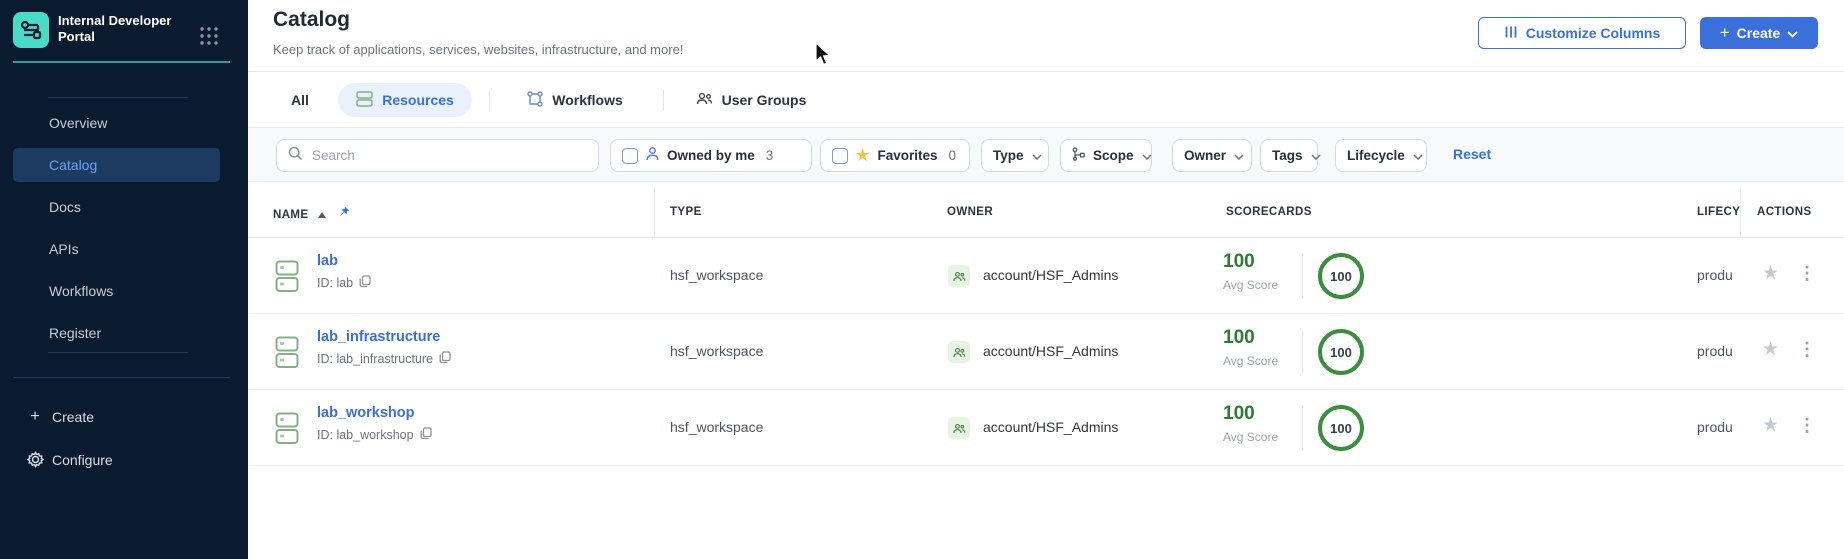  Describe the element at coordinates (209, 36) in the screenshot. I see `apps-grid-icon` at that location.